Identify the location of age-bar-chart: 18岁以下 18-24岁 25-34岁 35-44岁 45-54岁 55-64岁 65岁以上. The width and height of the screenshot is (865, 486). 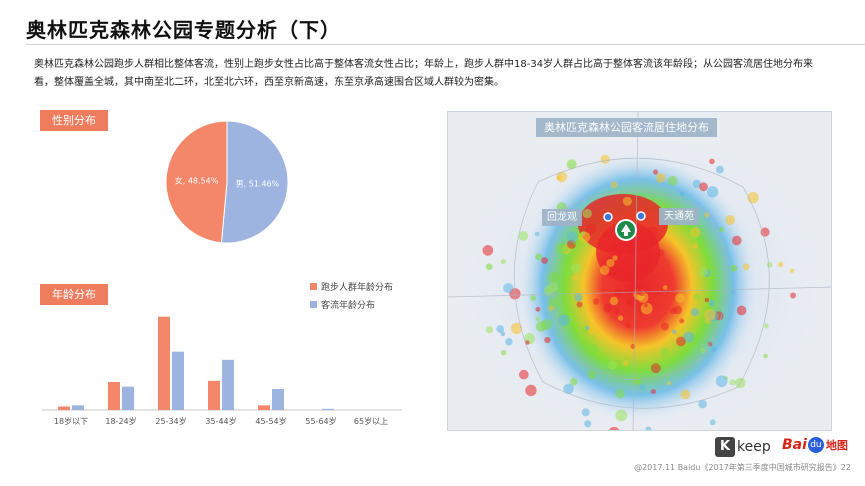
(222, 371).